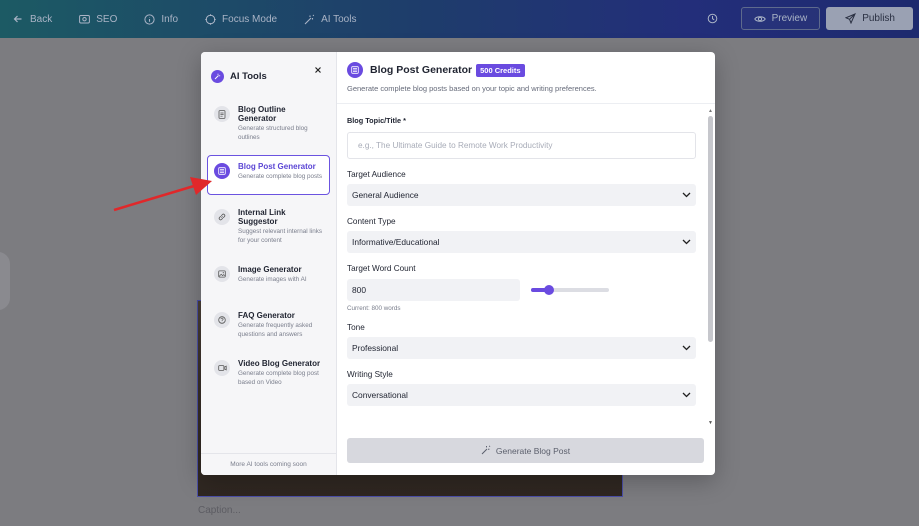  I want to click on word-count-label: Target Word Count, so click(381, 268).